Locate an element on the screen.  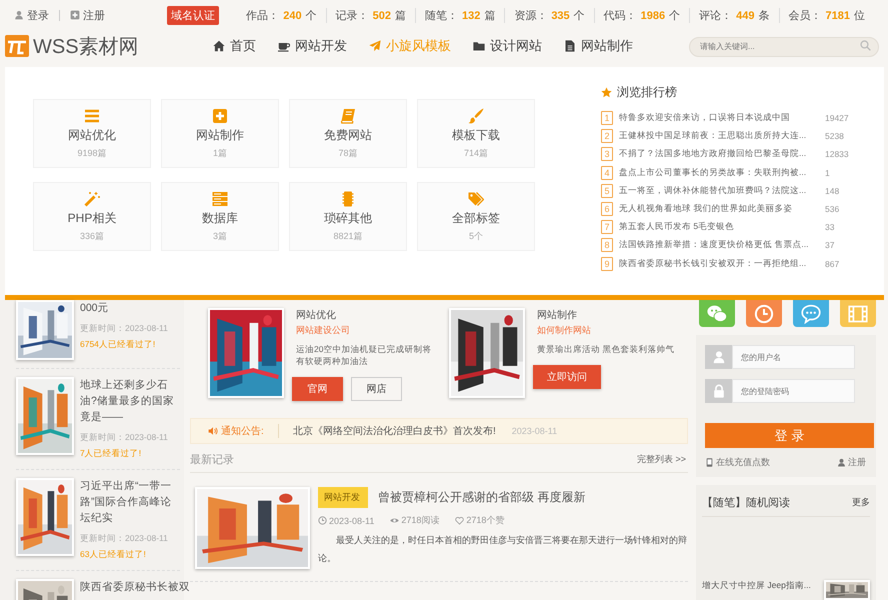
chat-icon is located at coordinates (811, 314).